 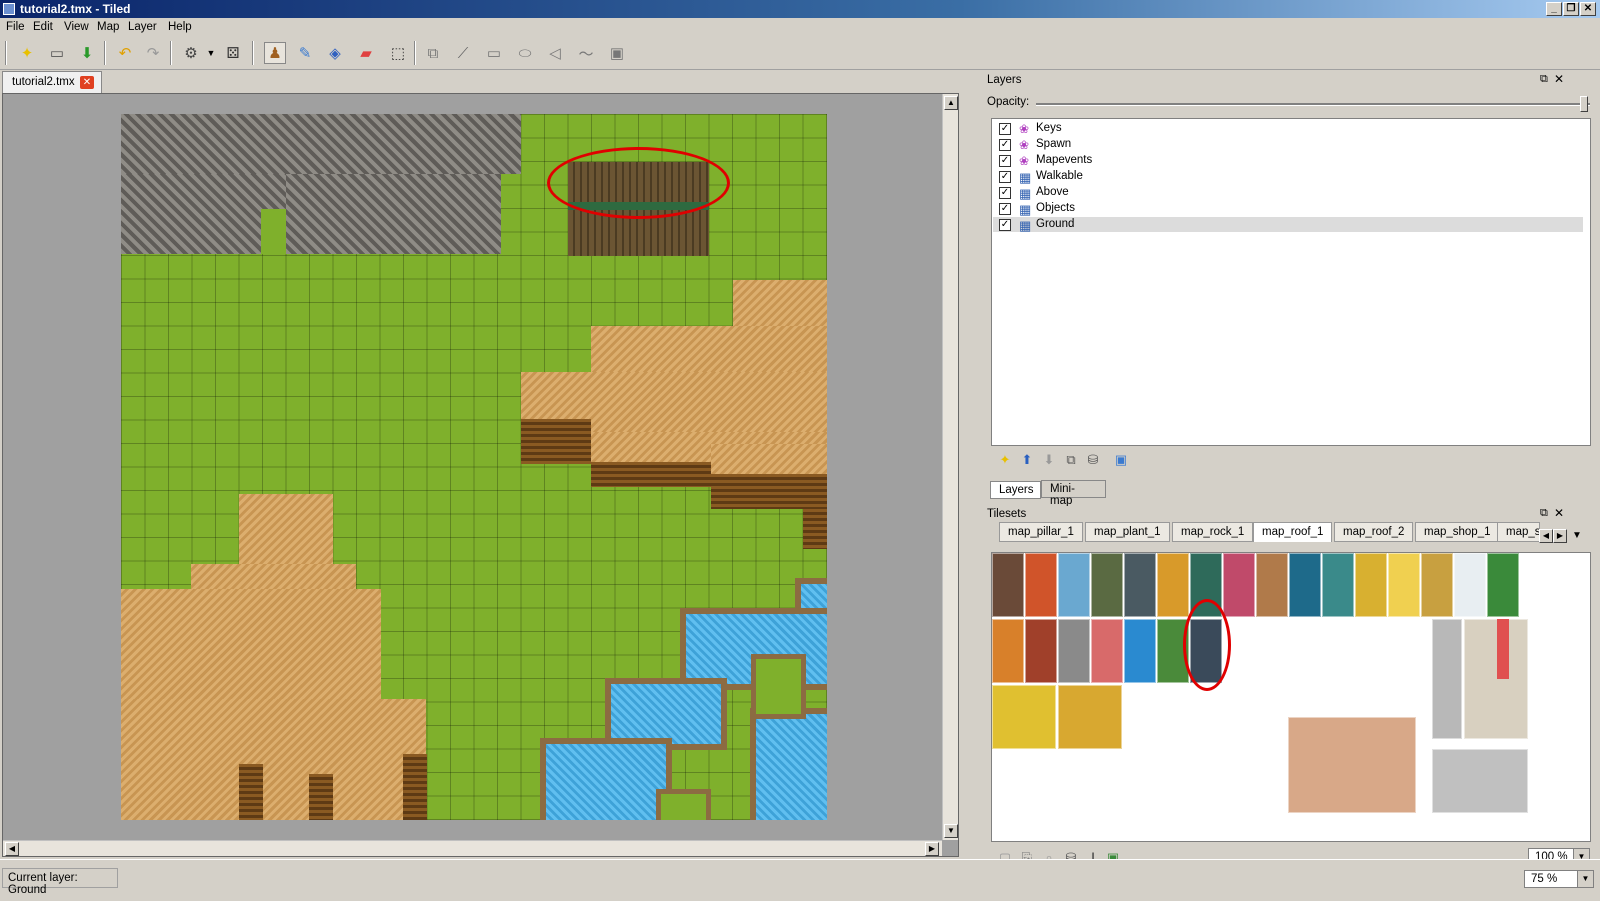 What do you see at coordinates (555, 53) in the screenshot?
I see `insert-polygon-icon: ◁` at bounding box center [555, 53].